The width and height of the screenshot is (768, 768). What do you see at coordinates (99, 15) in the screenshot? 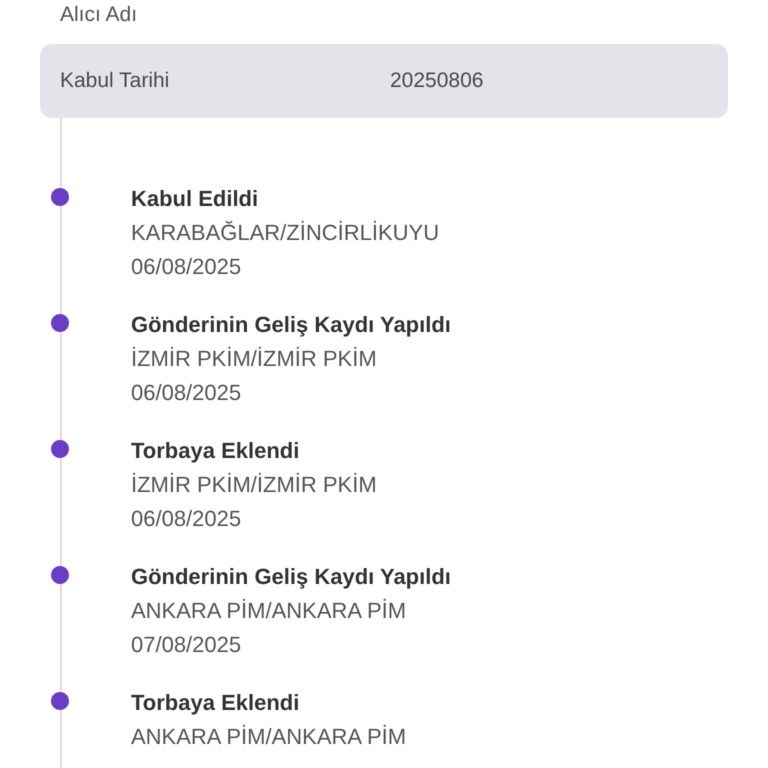
I see `field-label: Alıcı Adı` at bounding box center [99, 15].